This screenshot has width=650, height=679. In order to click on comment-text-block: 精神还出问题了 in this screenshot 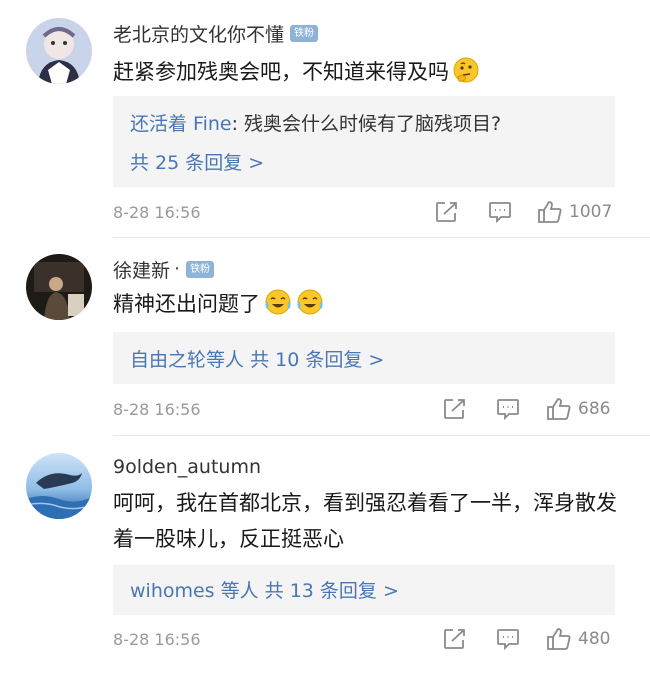, I will do `click(218, 306)`.